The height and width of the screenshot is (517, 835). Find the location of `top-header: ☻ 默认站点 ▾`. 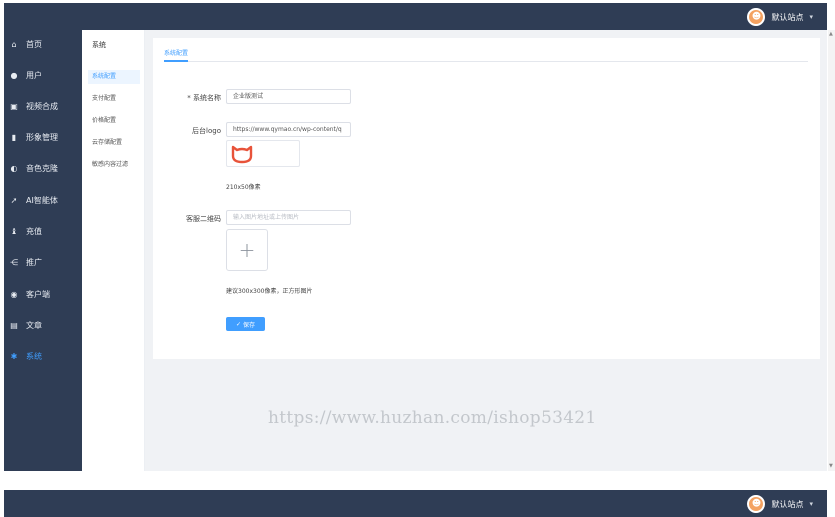

top-header: ☻ 默认站点 ▾ is located at coordinates (415, 16).